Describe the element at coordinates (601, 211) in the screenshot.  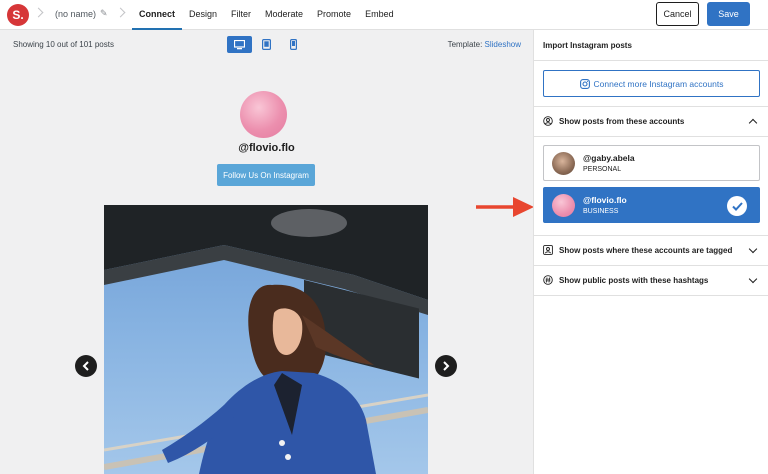
I see `account-type: BUSINESS` at that location.